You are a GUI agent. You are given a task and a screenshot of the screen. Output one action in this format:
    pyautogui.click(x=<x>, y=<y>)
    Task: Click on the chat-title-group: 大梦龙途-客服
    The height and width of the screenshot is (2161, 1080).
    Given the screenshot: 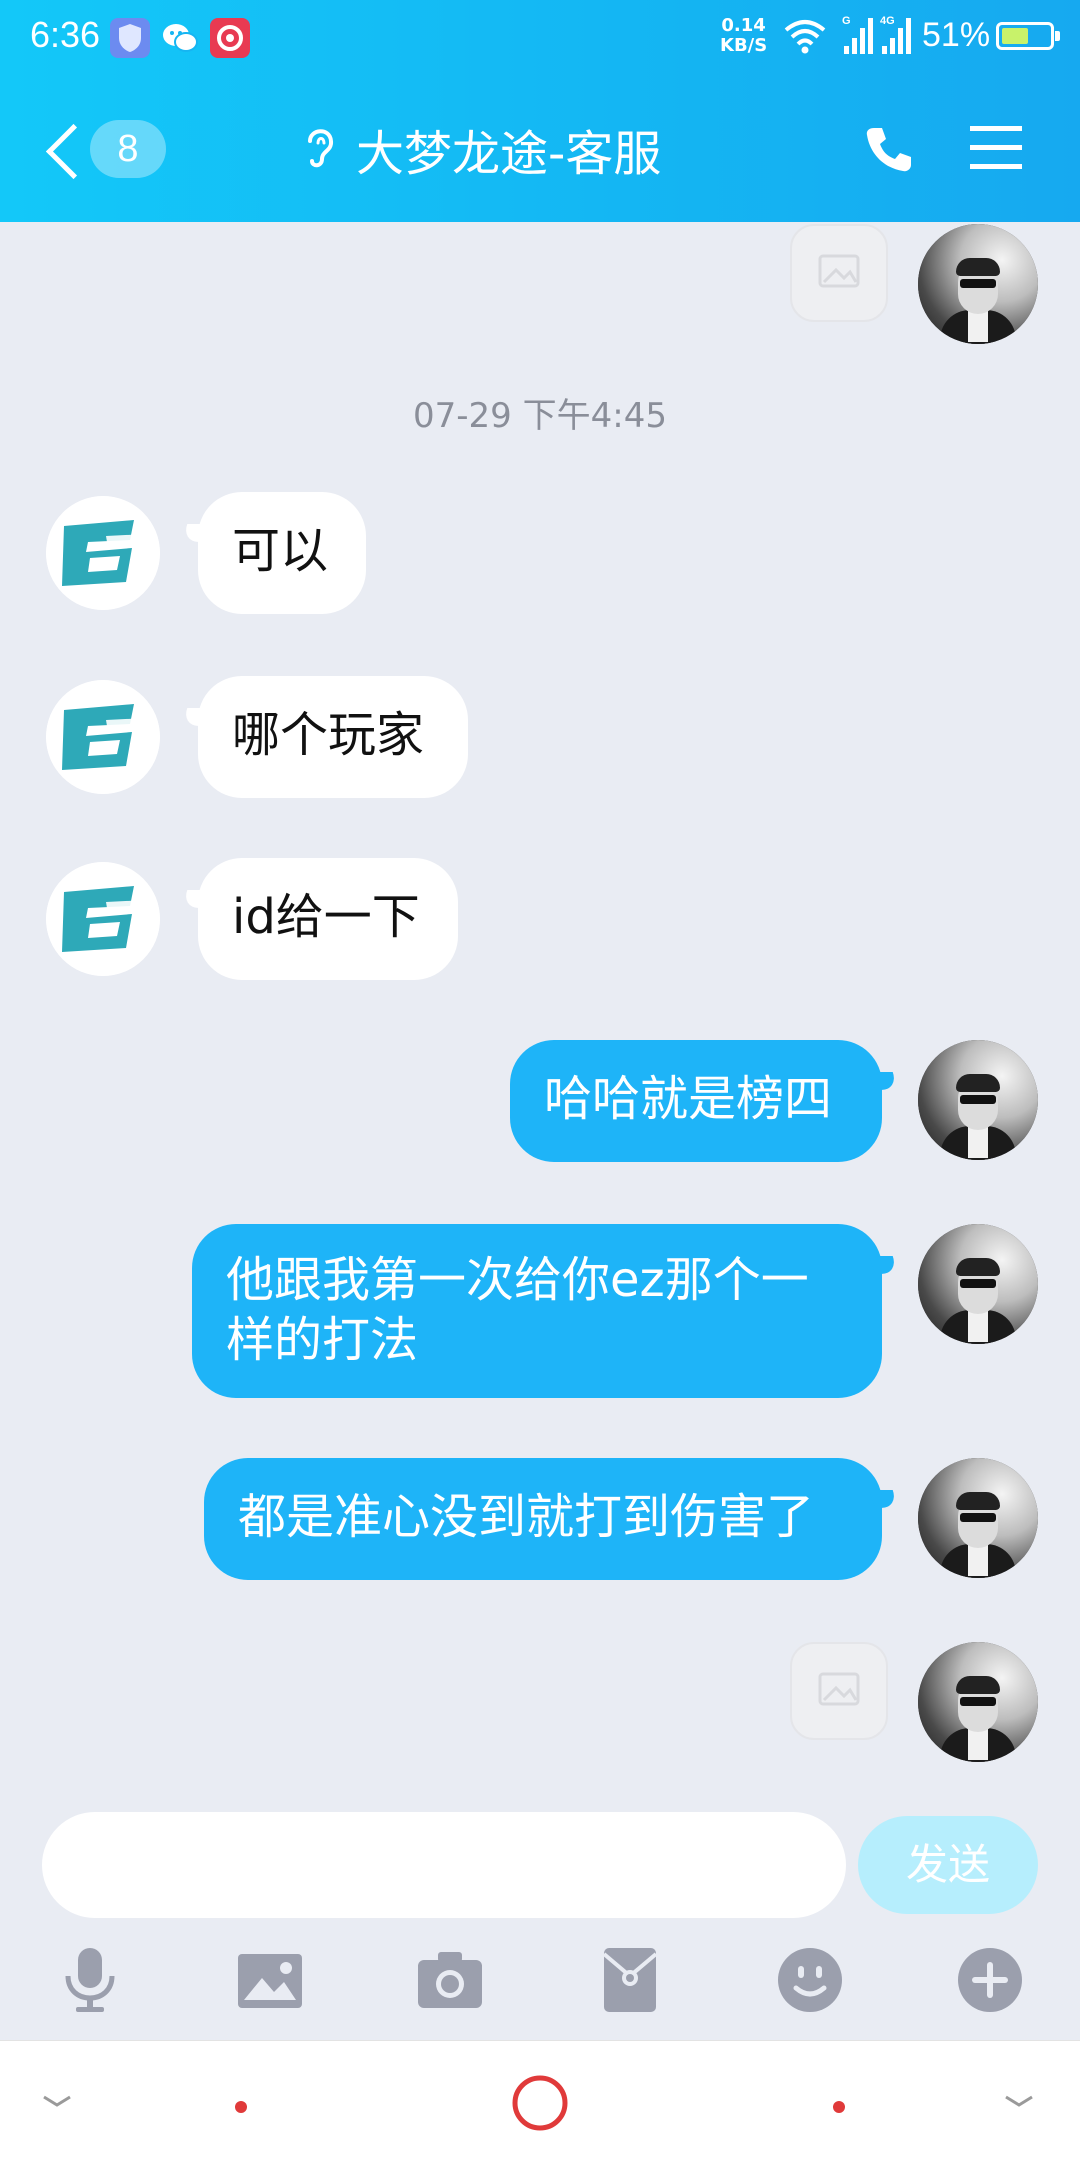 What is the action you would take?
    pyautogui.click(x=480, y=149)
    